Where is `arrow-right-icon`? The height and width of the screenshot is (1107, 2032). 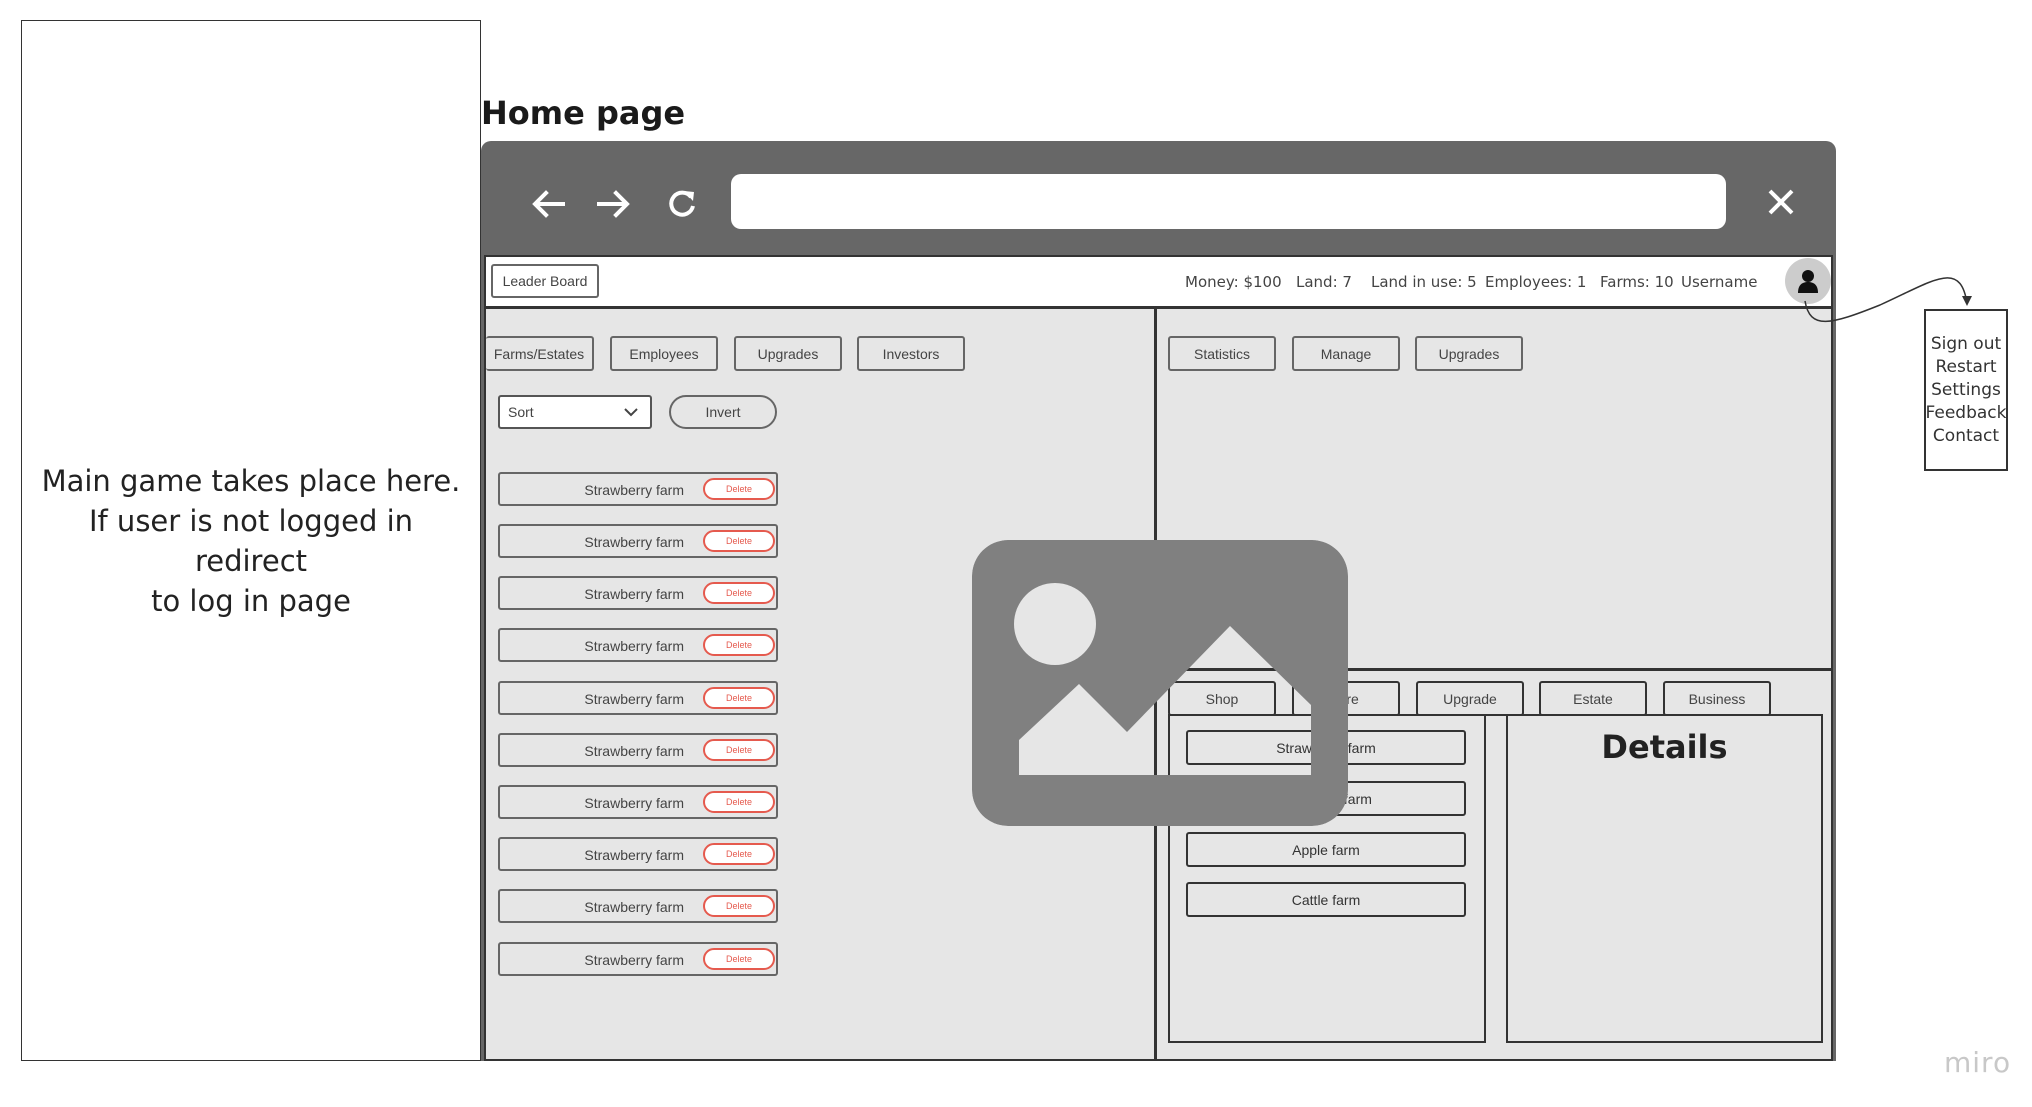 arrow-right-icon is located at coordinates (613, 204).